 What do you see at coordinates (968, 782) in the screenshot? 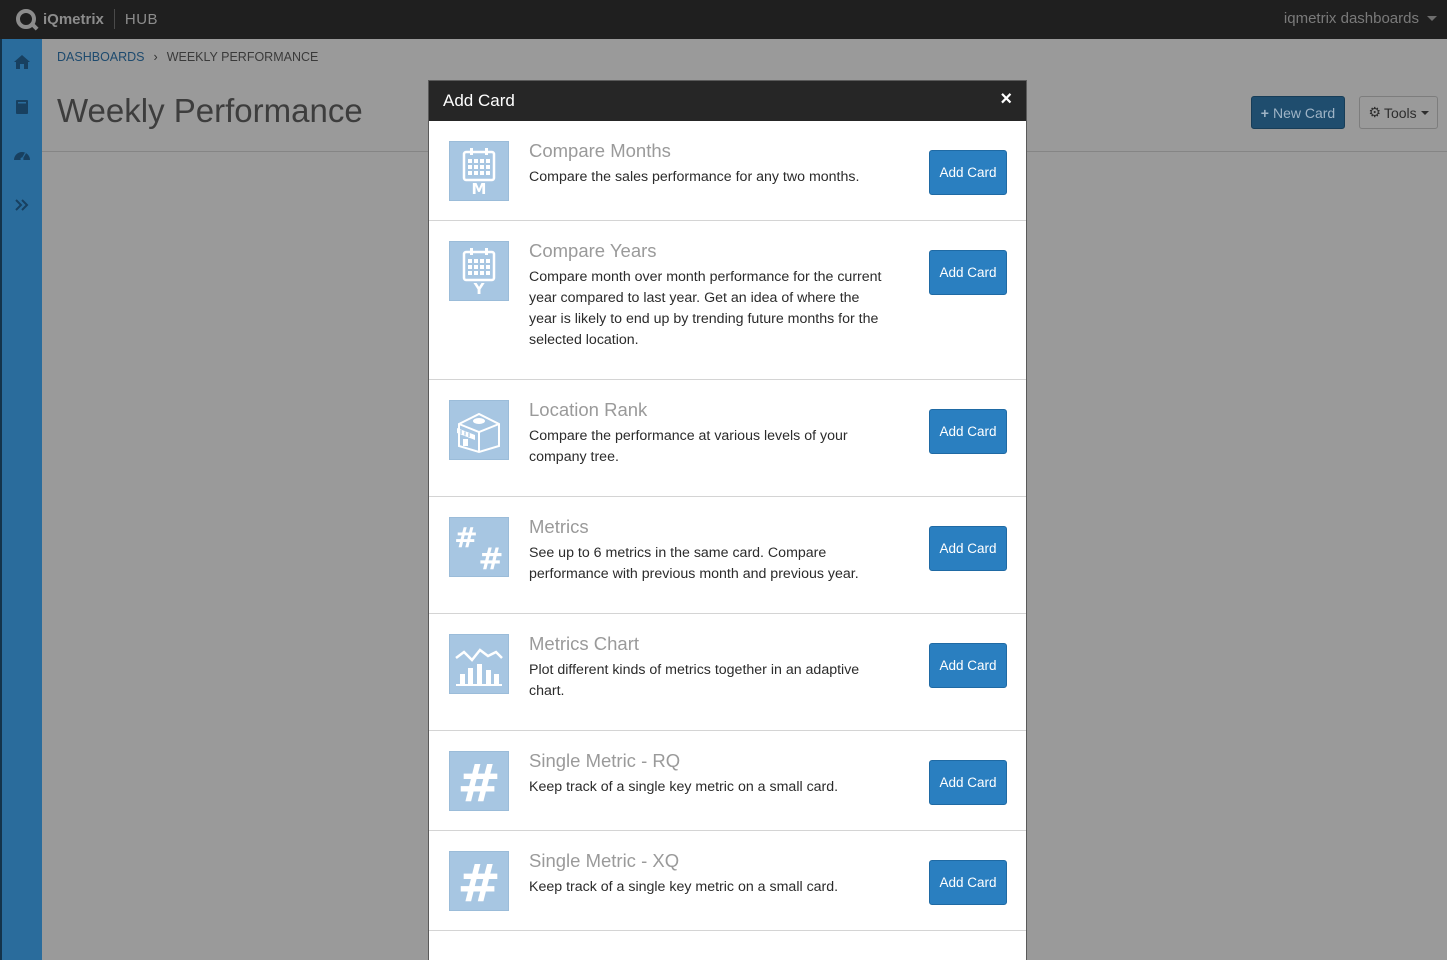
I see `add-card-button-single-metric-rq: Add Card` at bounding box center [968, 782].